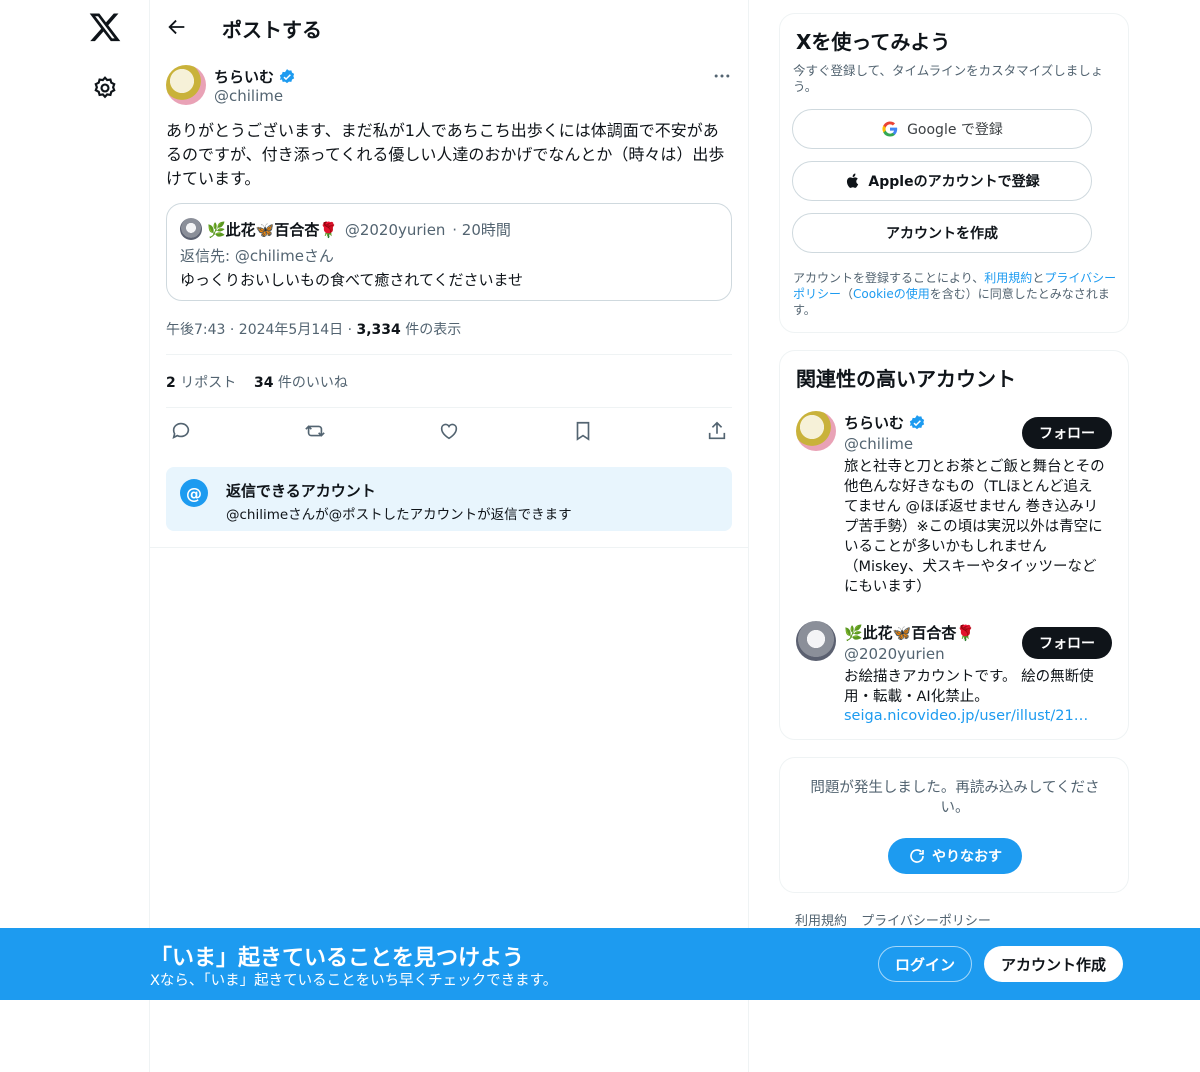  What do you see at coordinates (1053, 964) in the screenshot?
I see `signup-button: アカウント作成` at bounding box center [1053, 964].